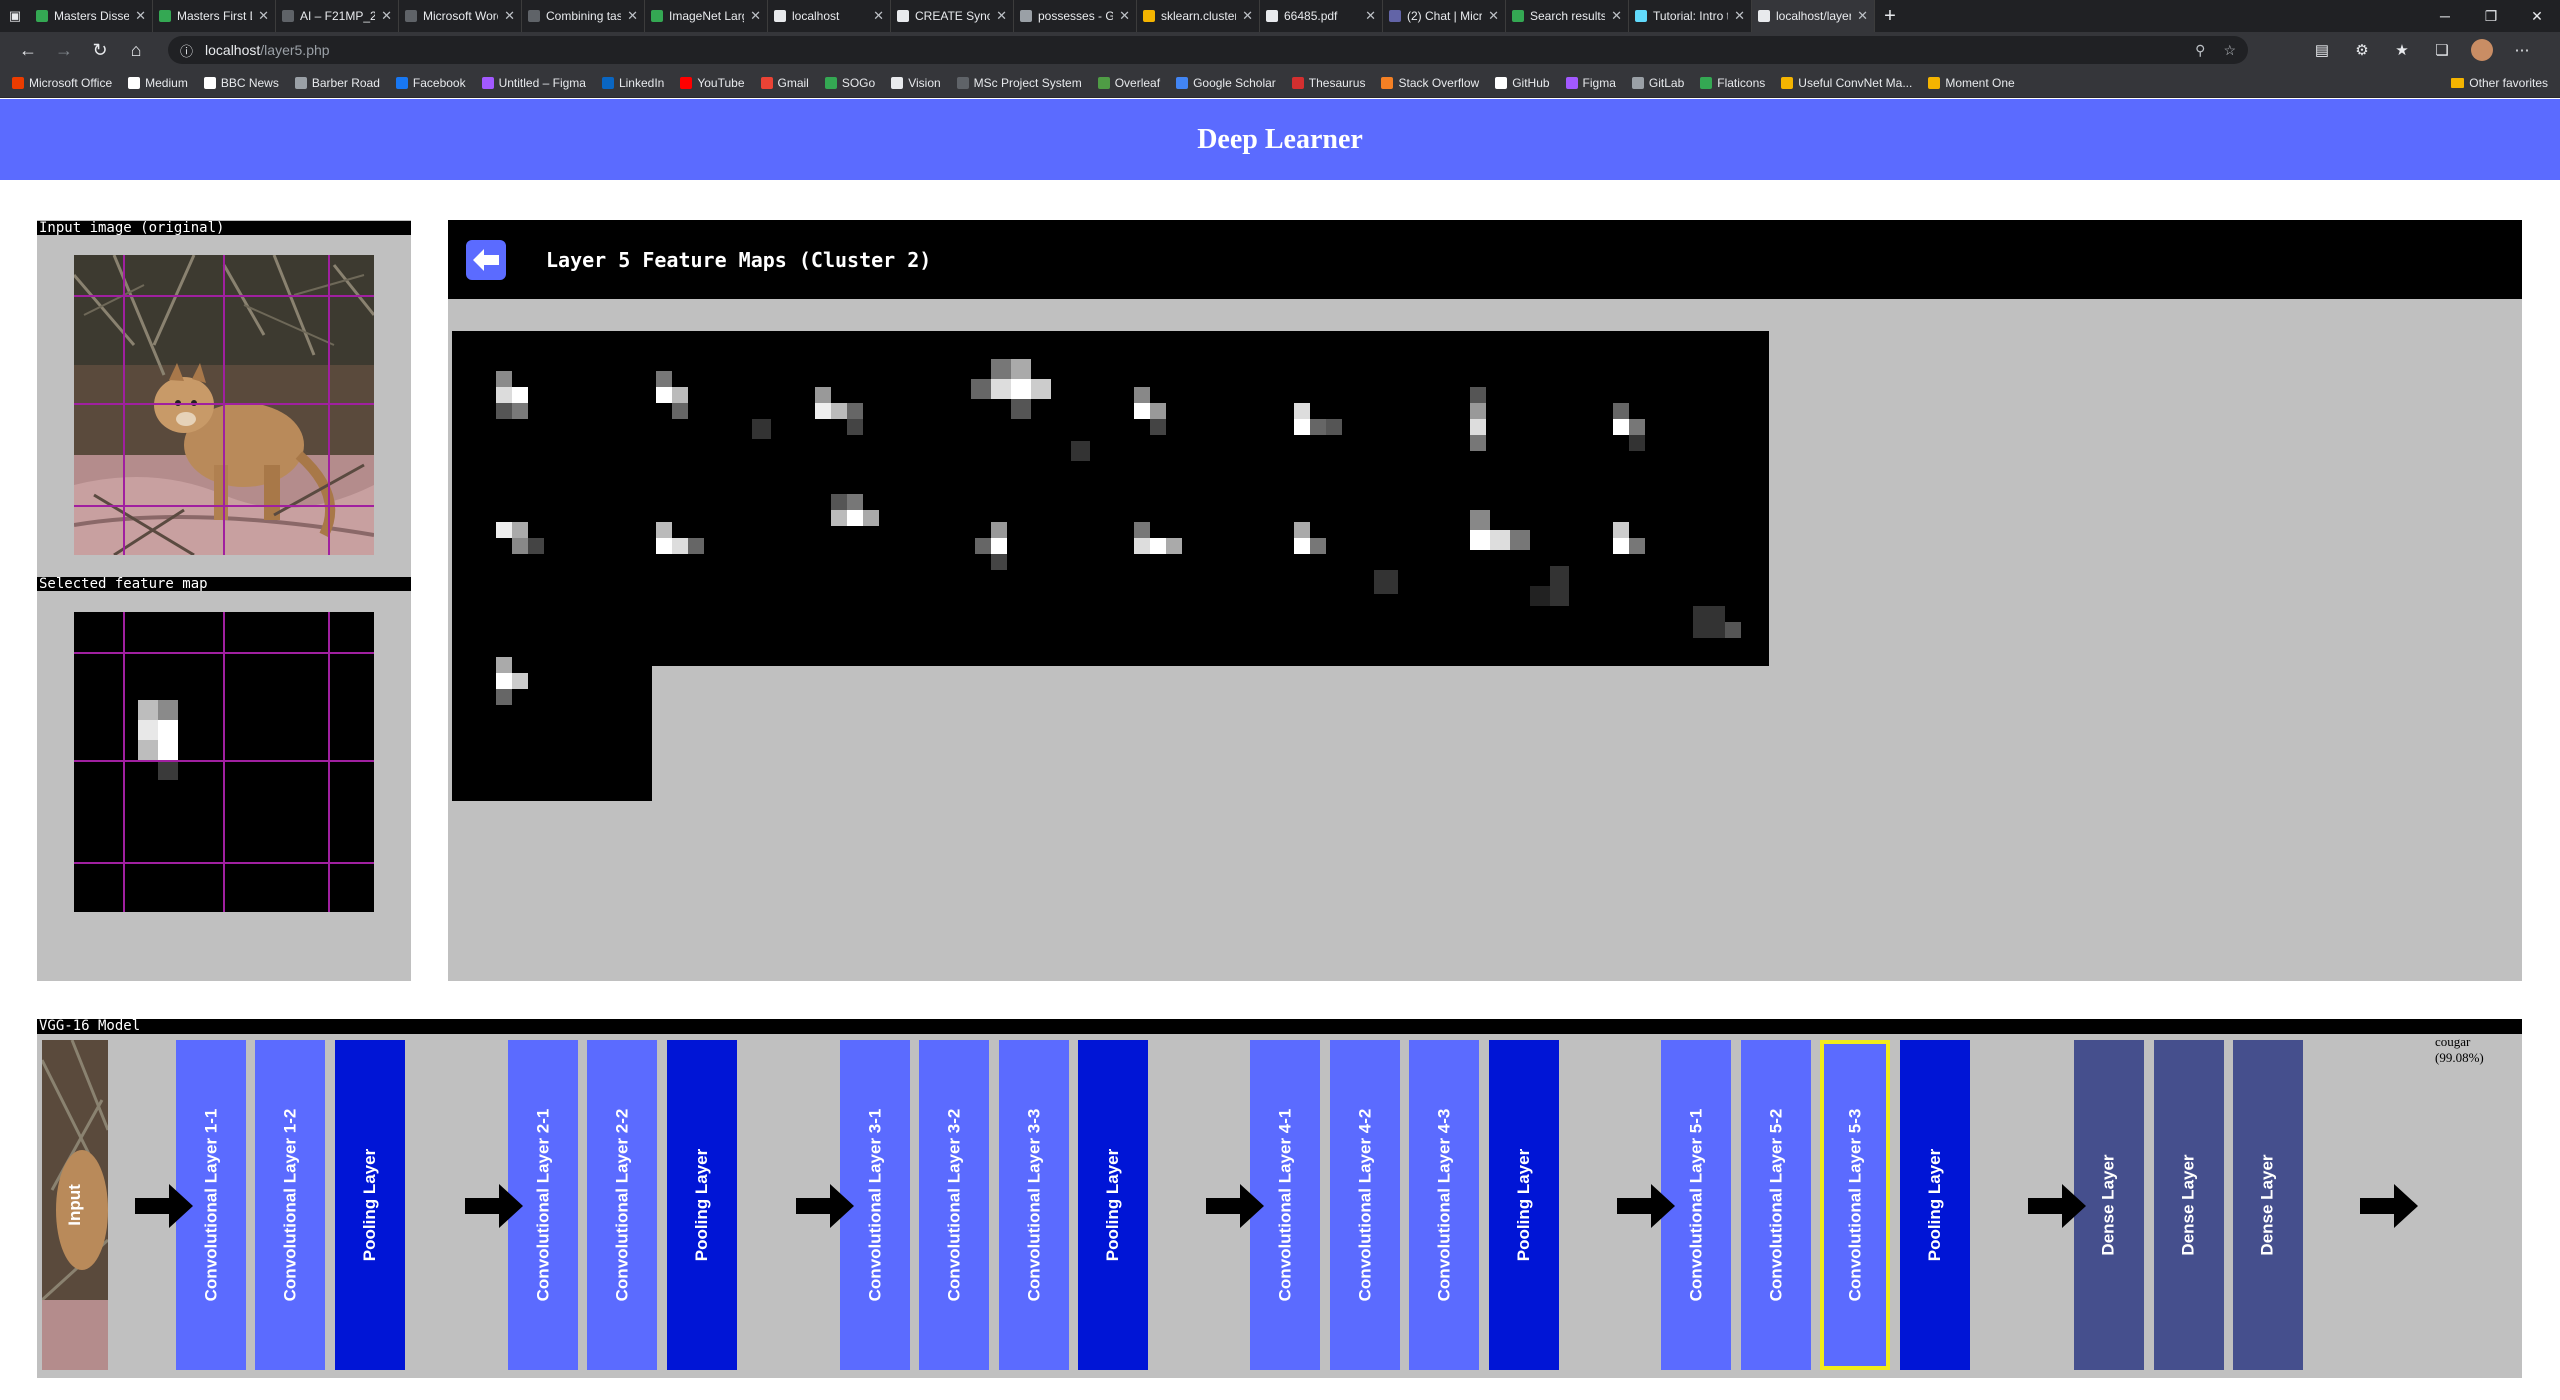 This screenshot has width=2560, height=1400. What do you see at coordinates (460, 16) in the screenshot?
I see `browser-tab: Microsoft Word ✕` at bounding box center [460, 16].